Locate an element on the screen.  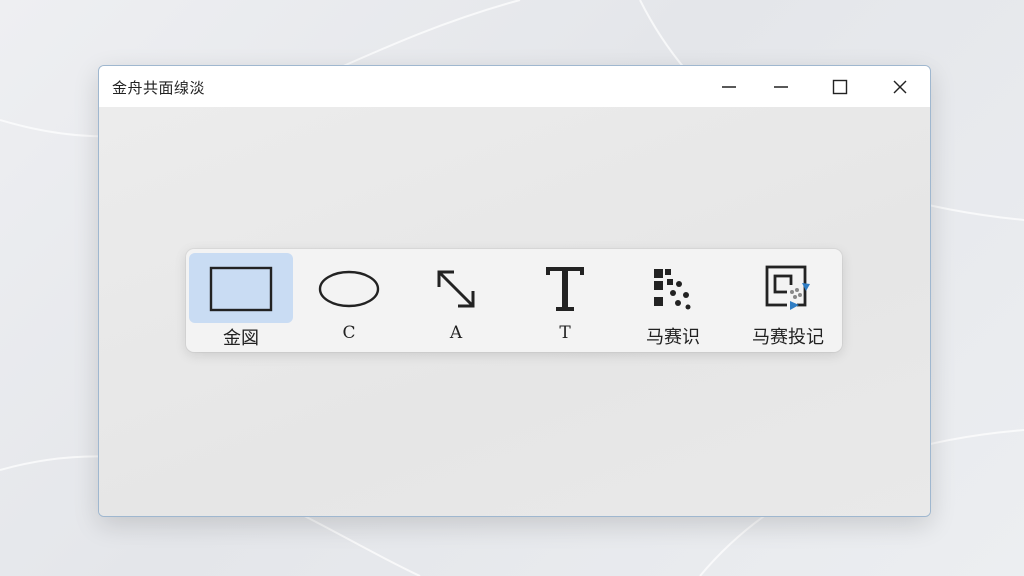
double-arrow-icon is located at coordinates (456, 289).